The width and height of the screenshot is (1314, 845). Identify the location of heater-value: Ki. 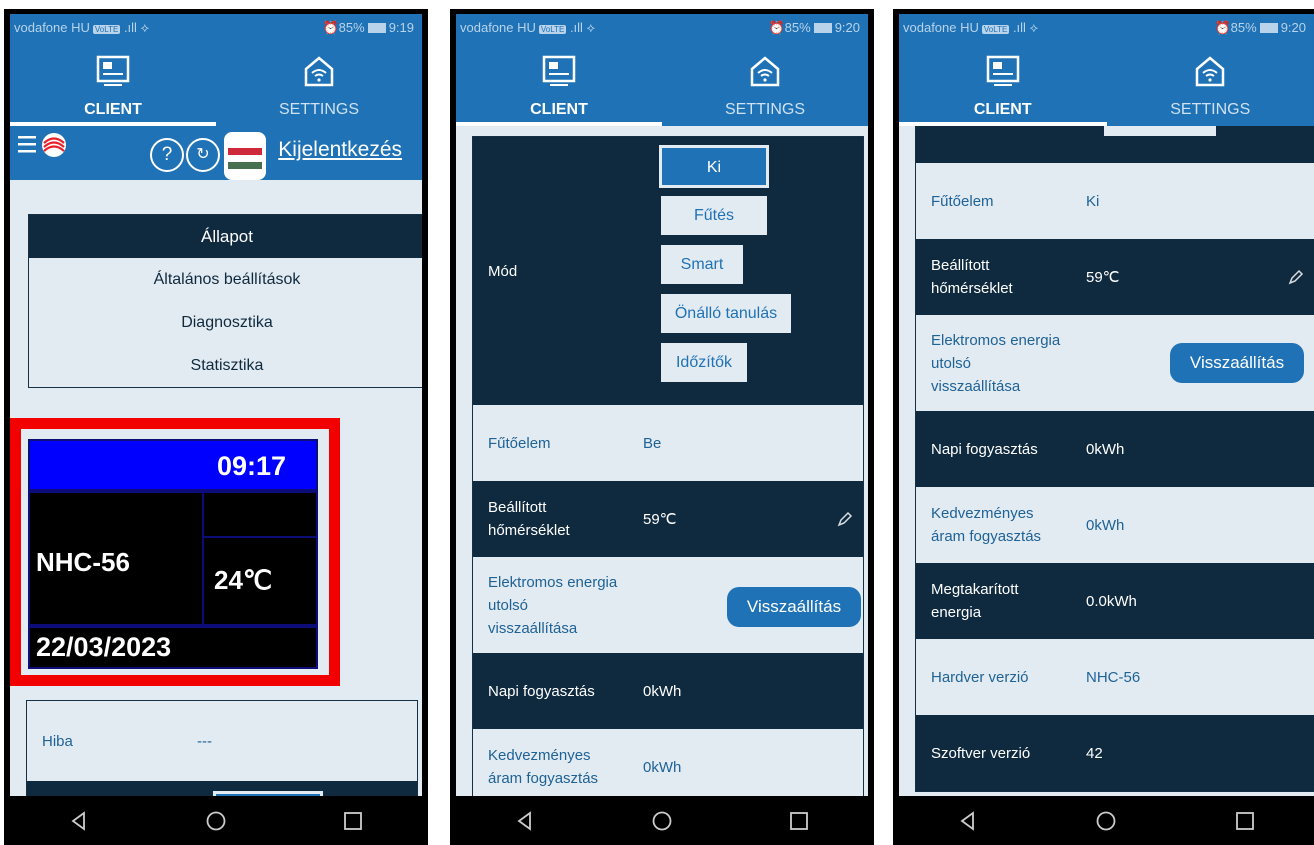
(1093, 201).